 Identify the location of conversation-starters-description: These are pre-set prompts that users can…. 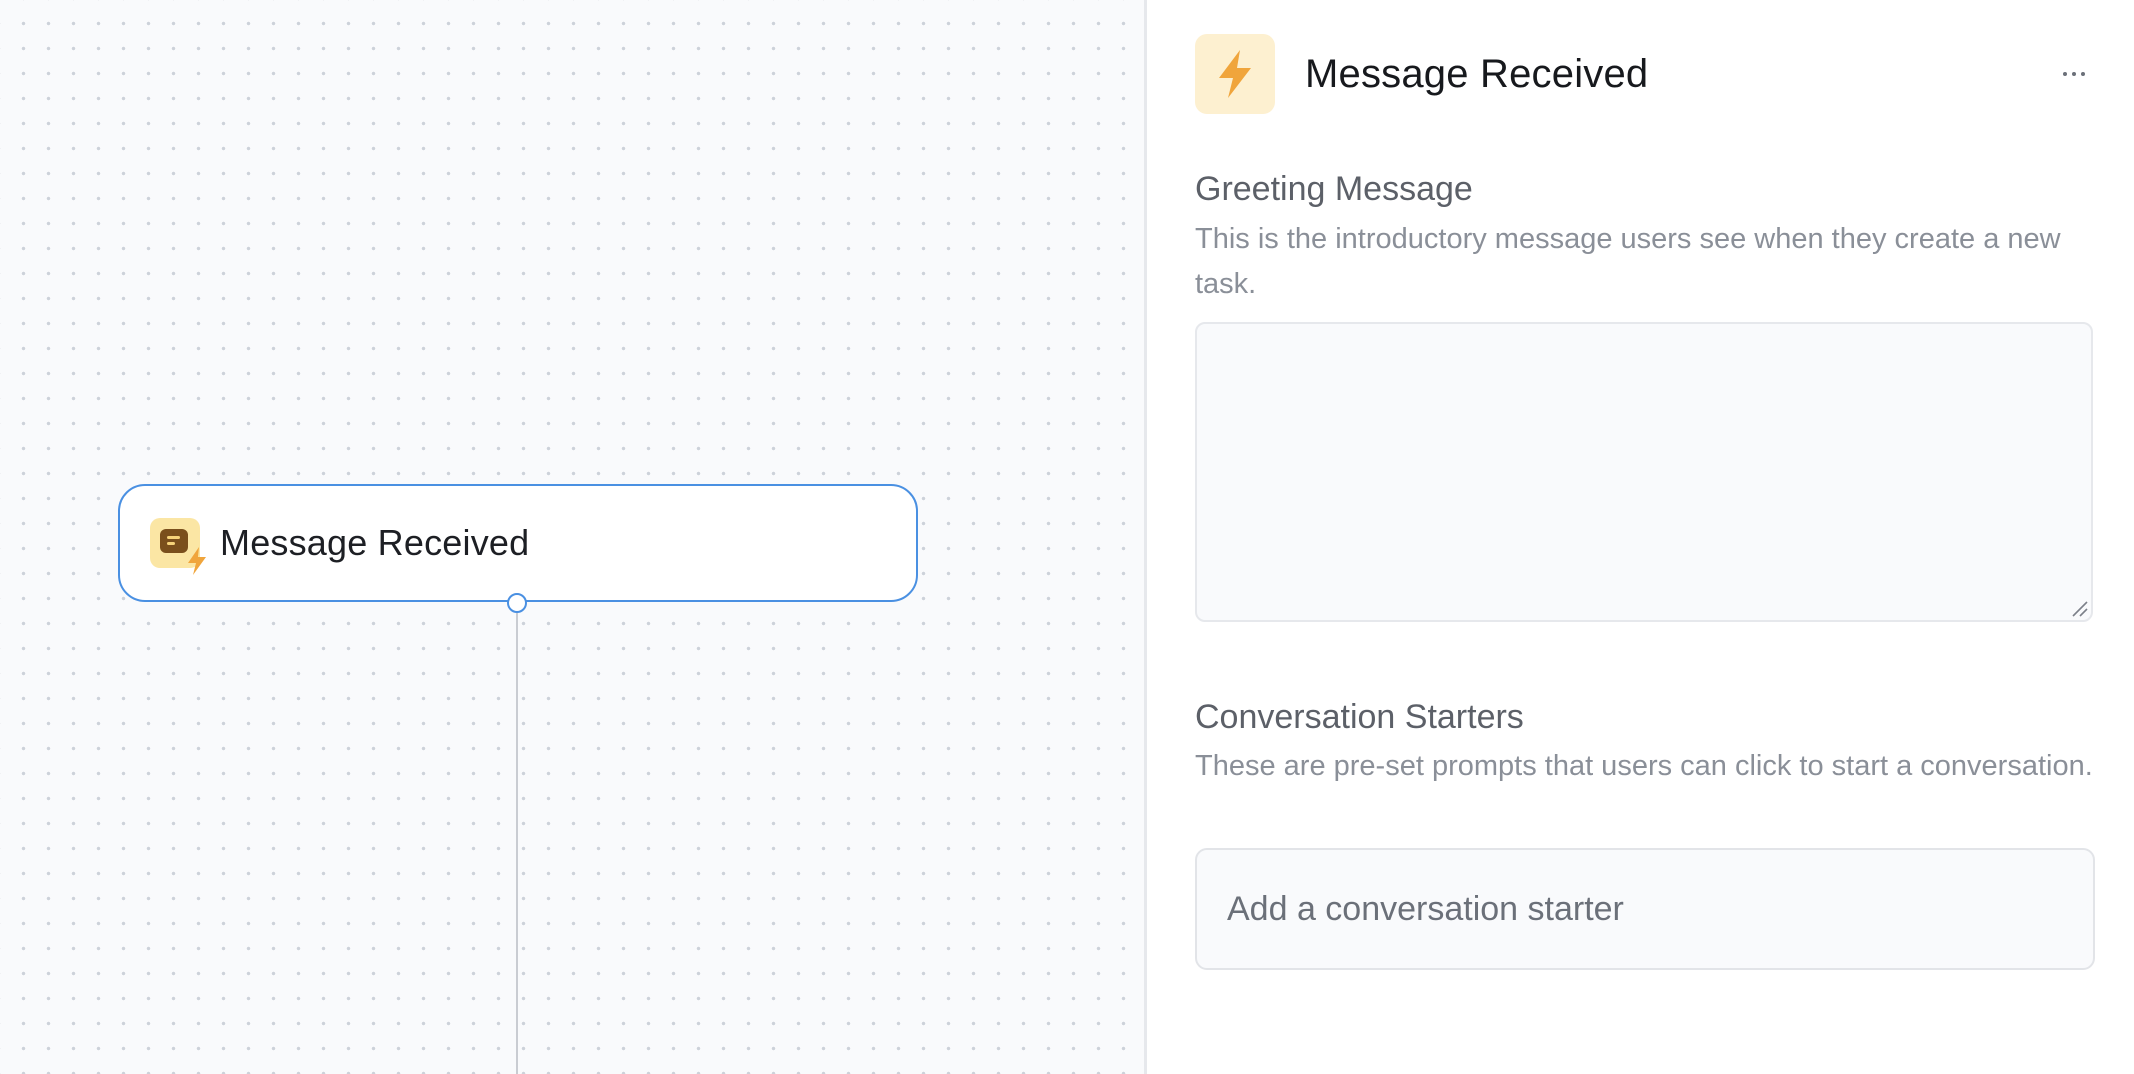
(1644, 766).